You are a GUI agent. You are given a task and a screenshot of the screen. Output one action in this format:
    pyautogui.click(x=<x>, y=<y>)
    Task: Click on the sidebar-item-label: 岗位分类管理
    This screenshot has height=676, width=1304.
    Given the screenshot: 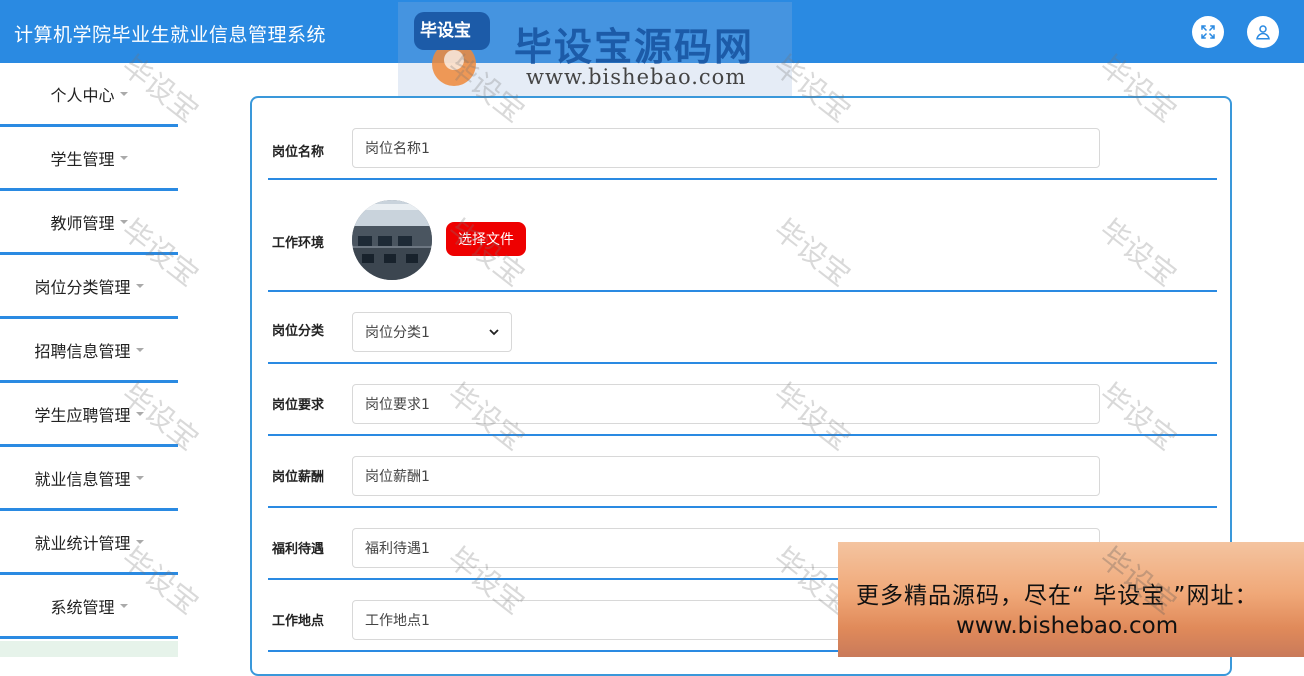 What is the action you would take?
    pyautogui.click(x=82, y=287)
    